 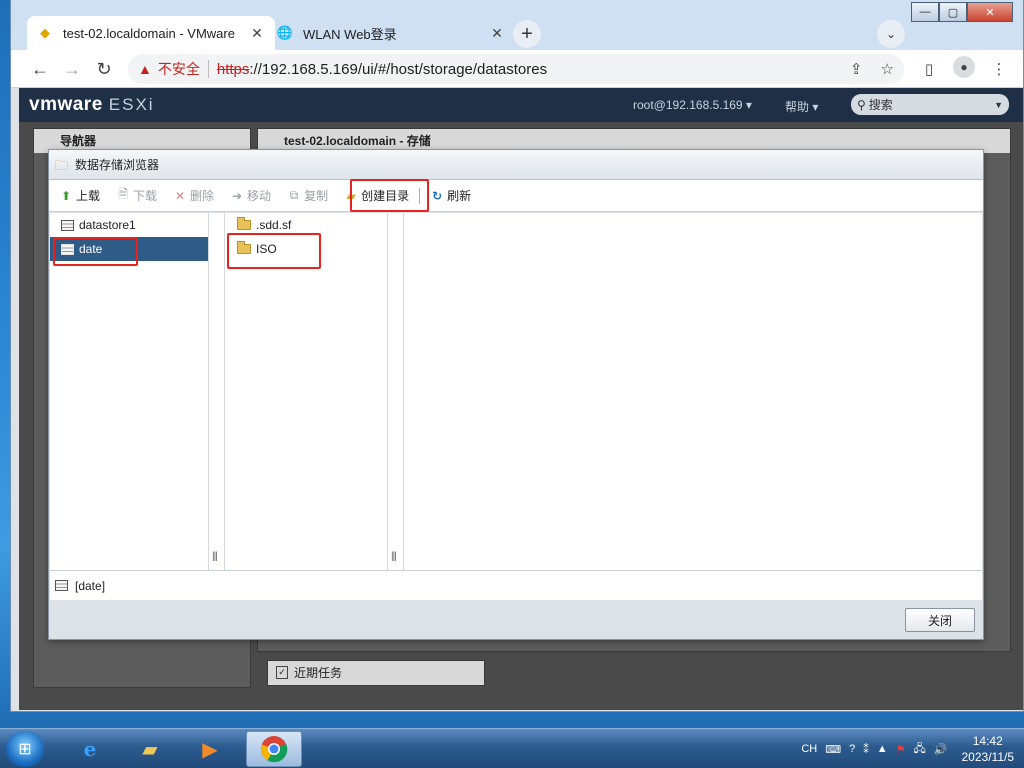 I want to click on volume-icon: 🔊, so click(x=941, y=749).